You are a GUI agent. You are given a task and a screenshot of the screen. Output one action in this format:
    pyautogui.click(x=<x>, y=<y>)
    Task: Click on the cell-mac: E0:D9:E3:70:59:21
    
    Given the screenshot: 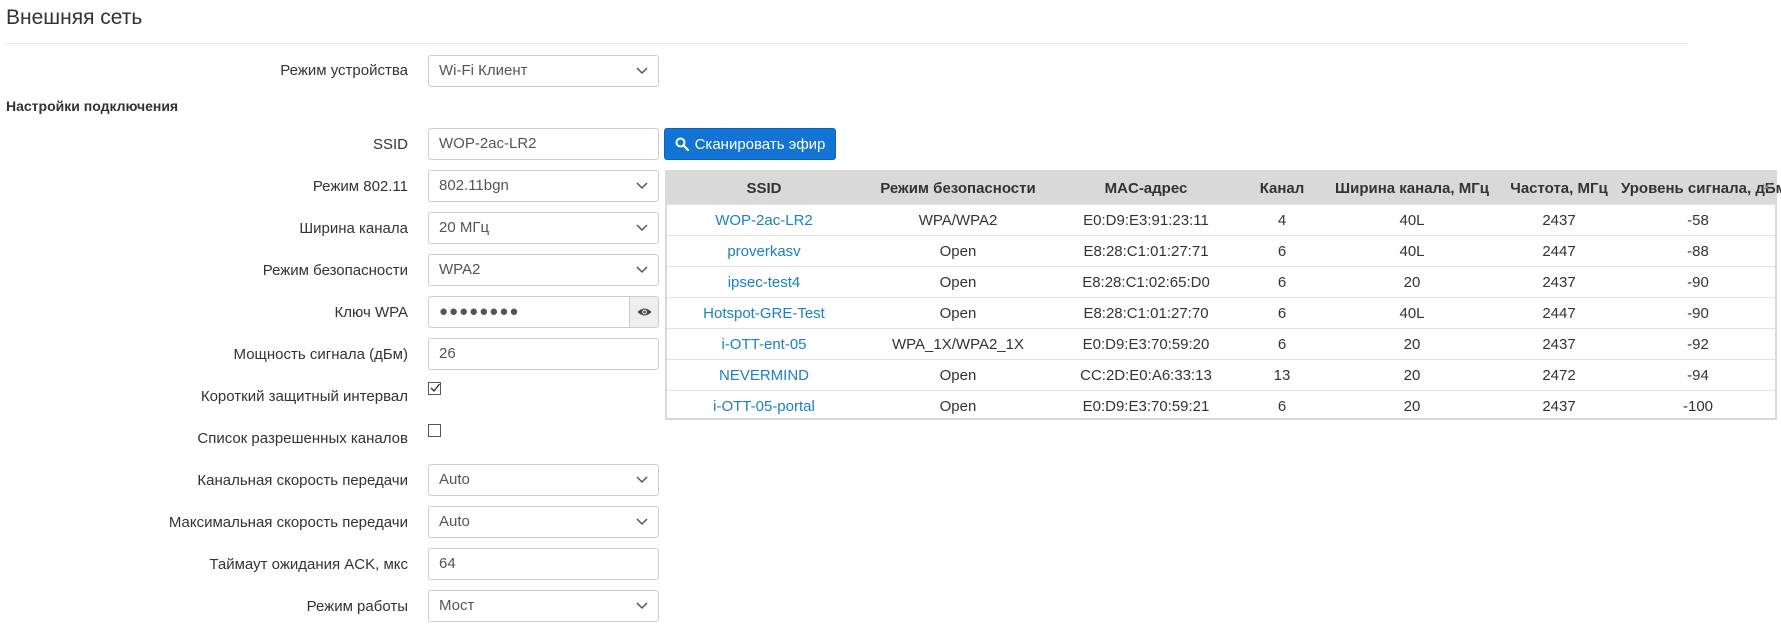 What is the action you would take?
    pyautogui.click(x=1146, y=405)
    